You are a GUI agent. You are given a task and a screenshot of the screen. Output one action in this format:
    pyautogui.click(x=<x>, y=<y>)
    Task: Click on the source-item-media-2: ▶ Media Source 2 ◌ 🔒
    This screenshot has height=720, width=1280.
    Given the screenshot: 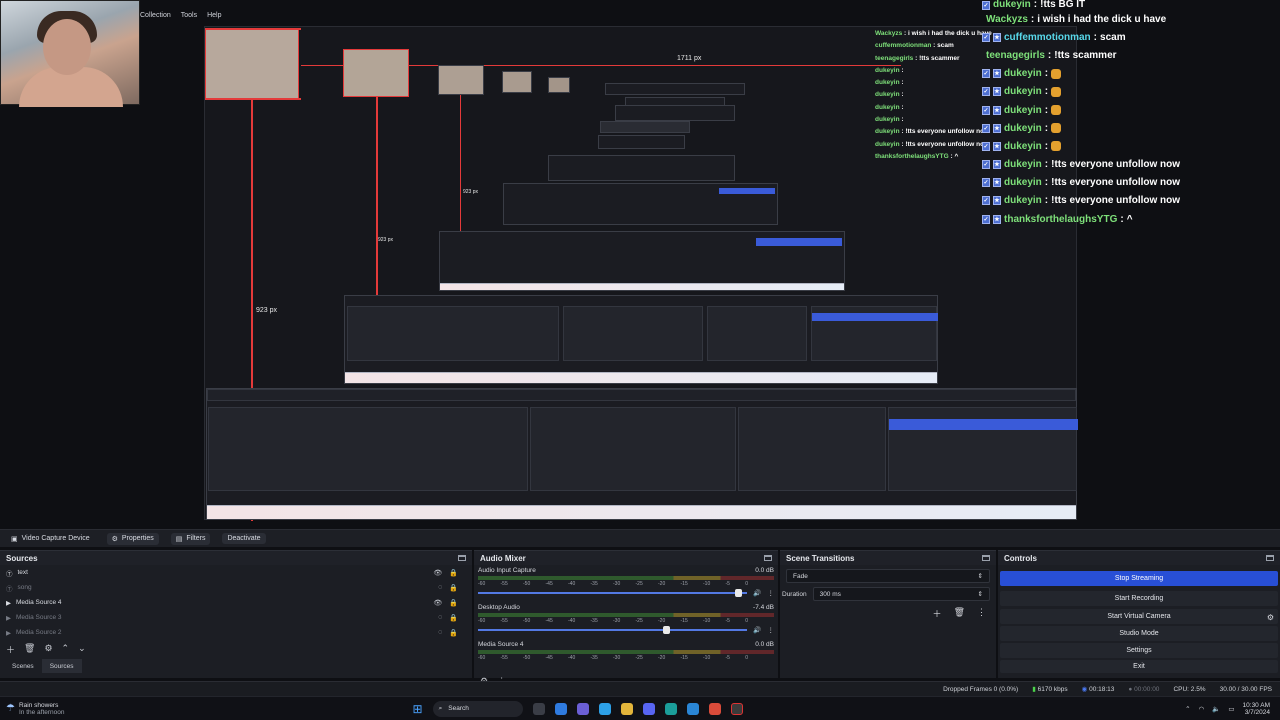 What is the action you would take?
    pyautogui.click(x=236, y=632)
    